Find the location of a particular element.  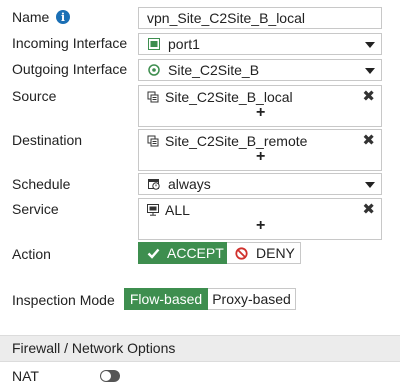

source-row: Source Site_C2Site_B_local ✖ + is located at coordinates (200, 106).